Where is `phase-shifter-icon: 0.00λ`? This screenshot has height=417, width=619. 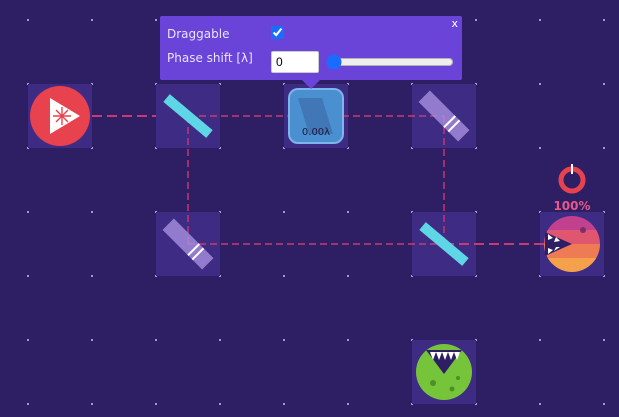 phase-shifter-icon: 0.00λ is located at coordinates (316, 116).